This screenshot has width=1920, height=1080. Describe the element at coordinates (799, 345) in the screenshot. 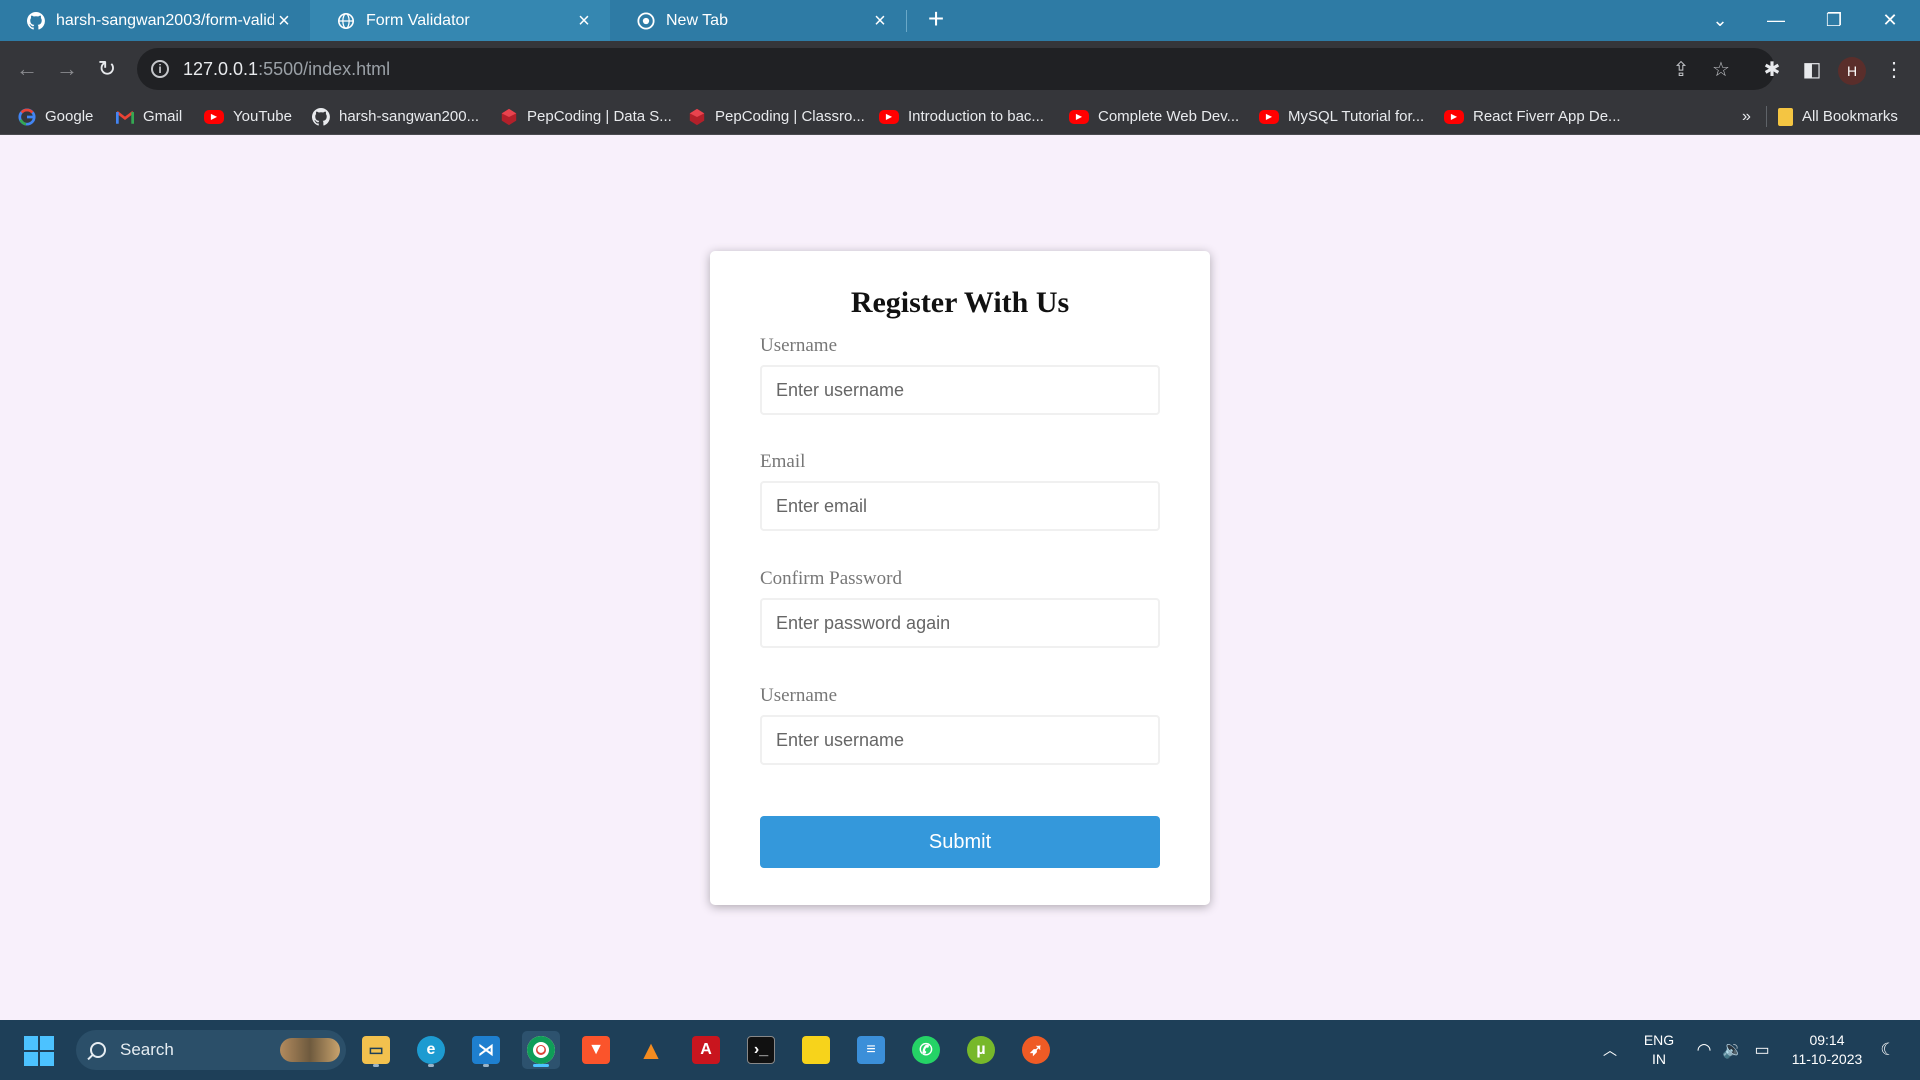

I see `username-label: Username` at that location.